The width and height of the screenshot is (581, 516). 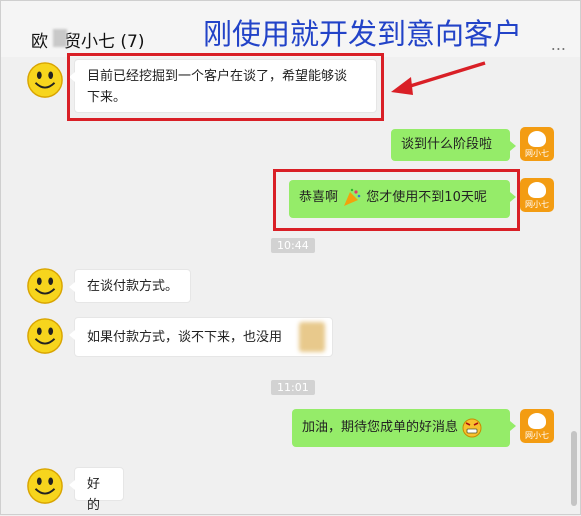 What do you see at coordinates (94, 495) in the screenshot?
I see `message-text: 好的` at bounding box center [94, 495].